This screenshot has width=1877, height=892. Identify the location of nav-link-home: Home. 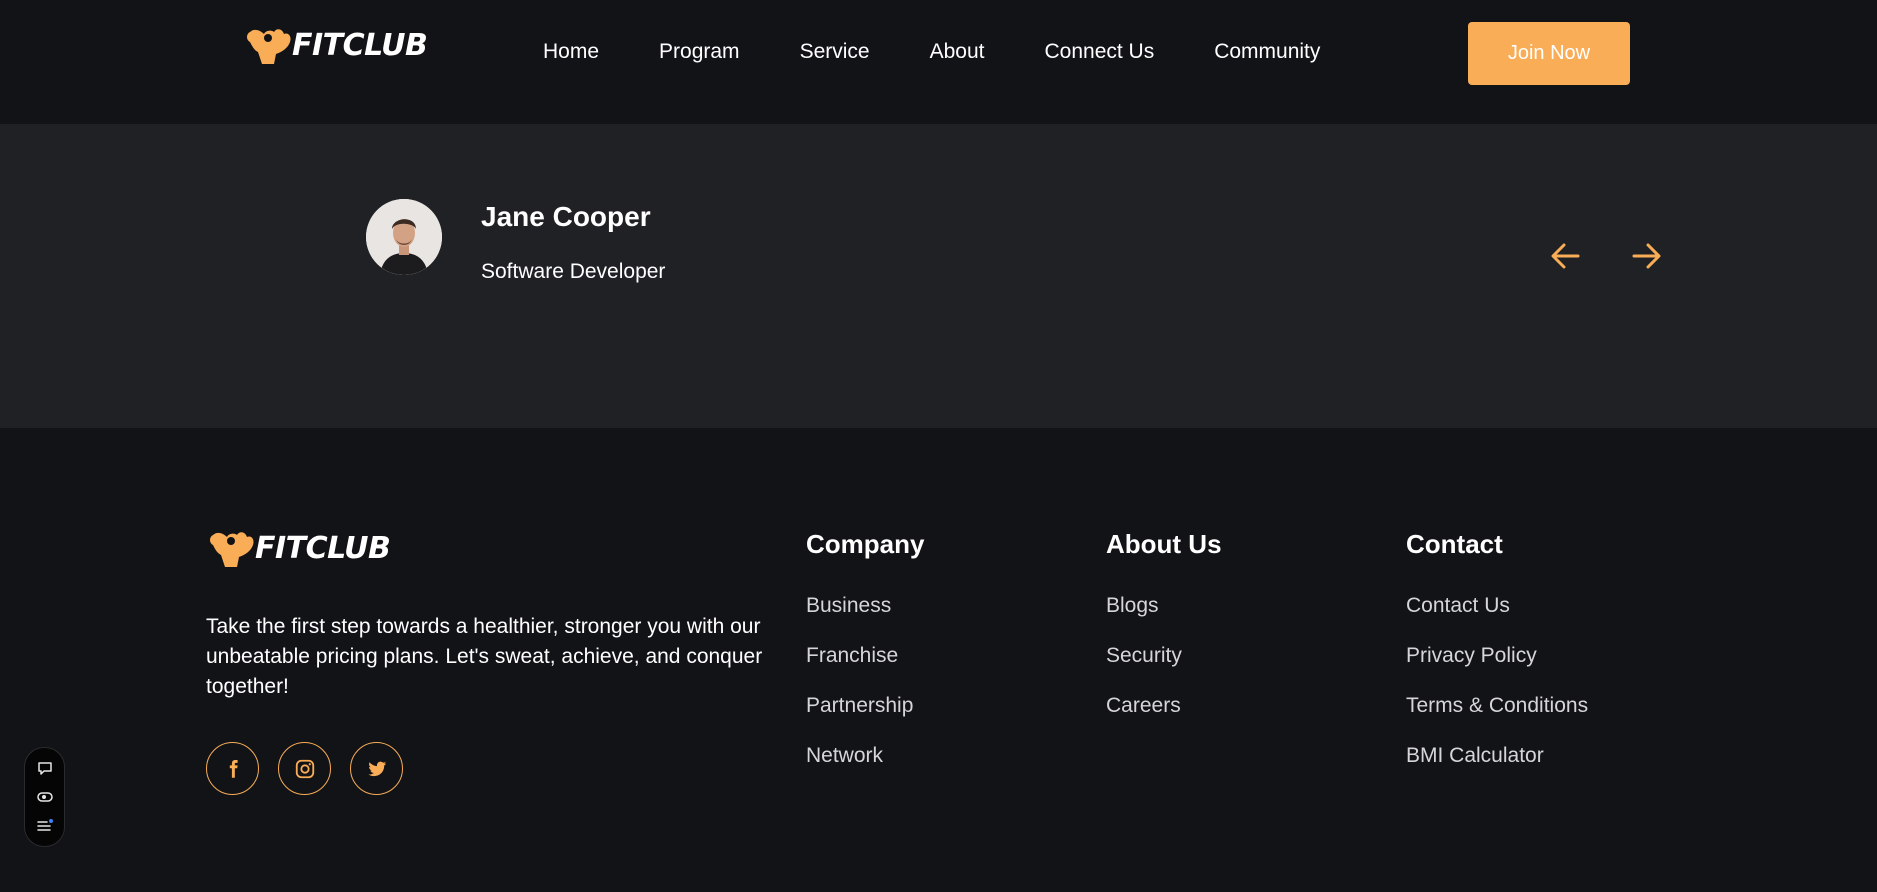
(571, 52).